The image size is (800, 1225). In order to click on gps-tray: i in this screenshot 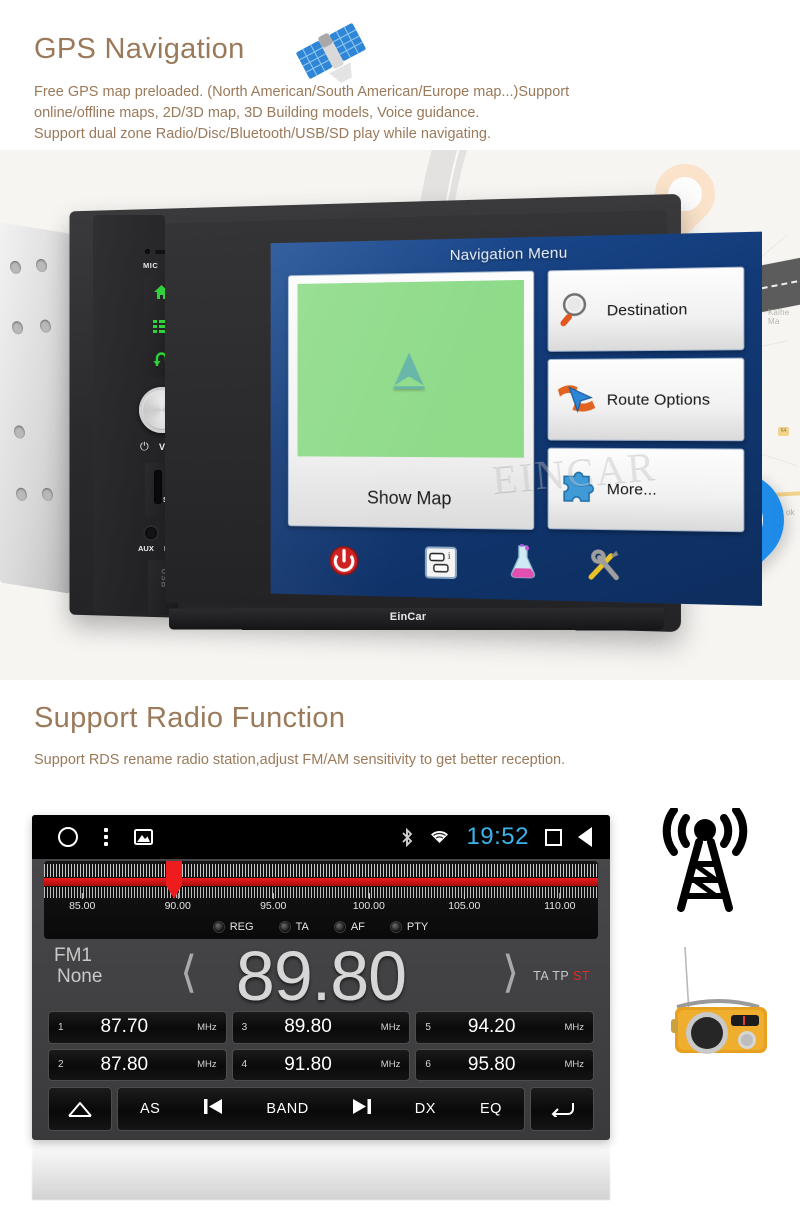, I will do `click(515, 567)`.